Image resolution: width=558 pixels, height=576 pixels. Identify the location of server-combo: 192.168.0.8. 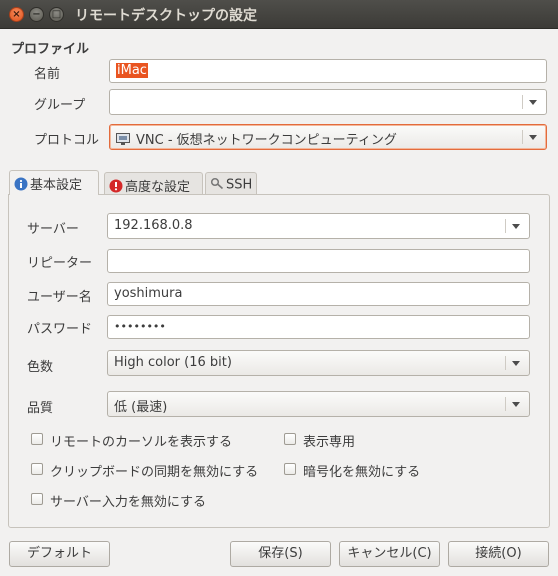
(318, 226).